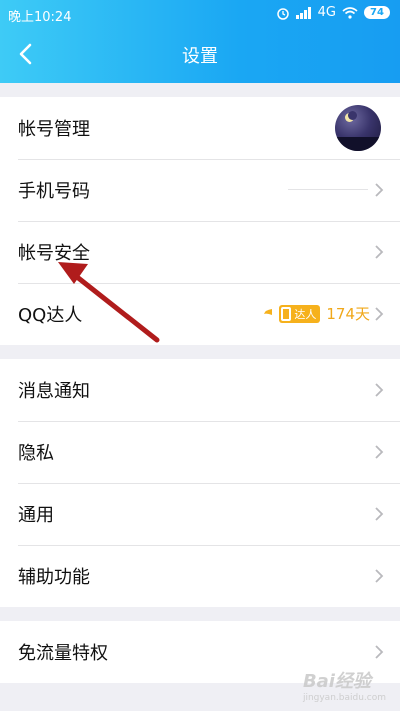  Describe the element at coordinates (36, 453) in the screenshot. I see `settings-item-label: 隐私` at that location.